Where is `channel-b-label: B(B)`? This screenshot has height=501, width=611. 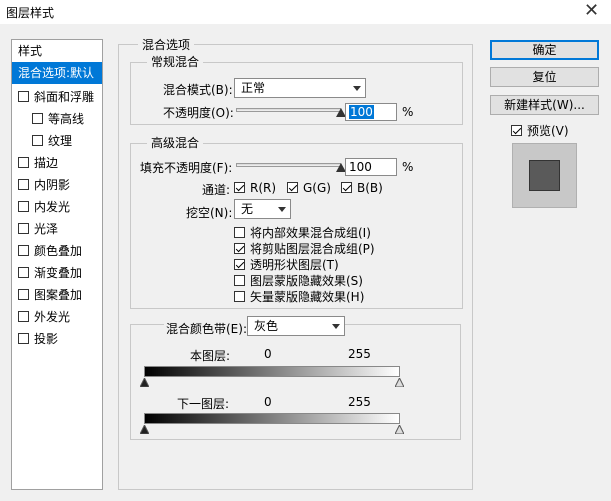
channel-b-label: B(B) is located at coordinates (370, 188).